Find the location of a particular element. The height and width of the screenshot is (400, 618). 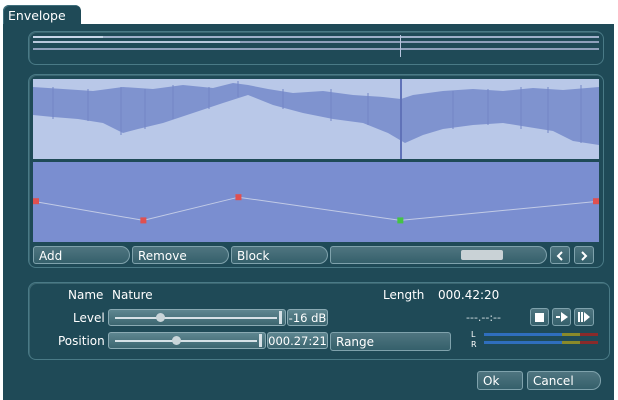

level-label: Level is located at coordinates (89, 318).